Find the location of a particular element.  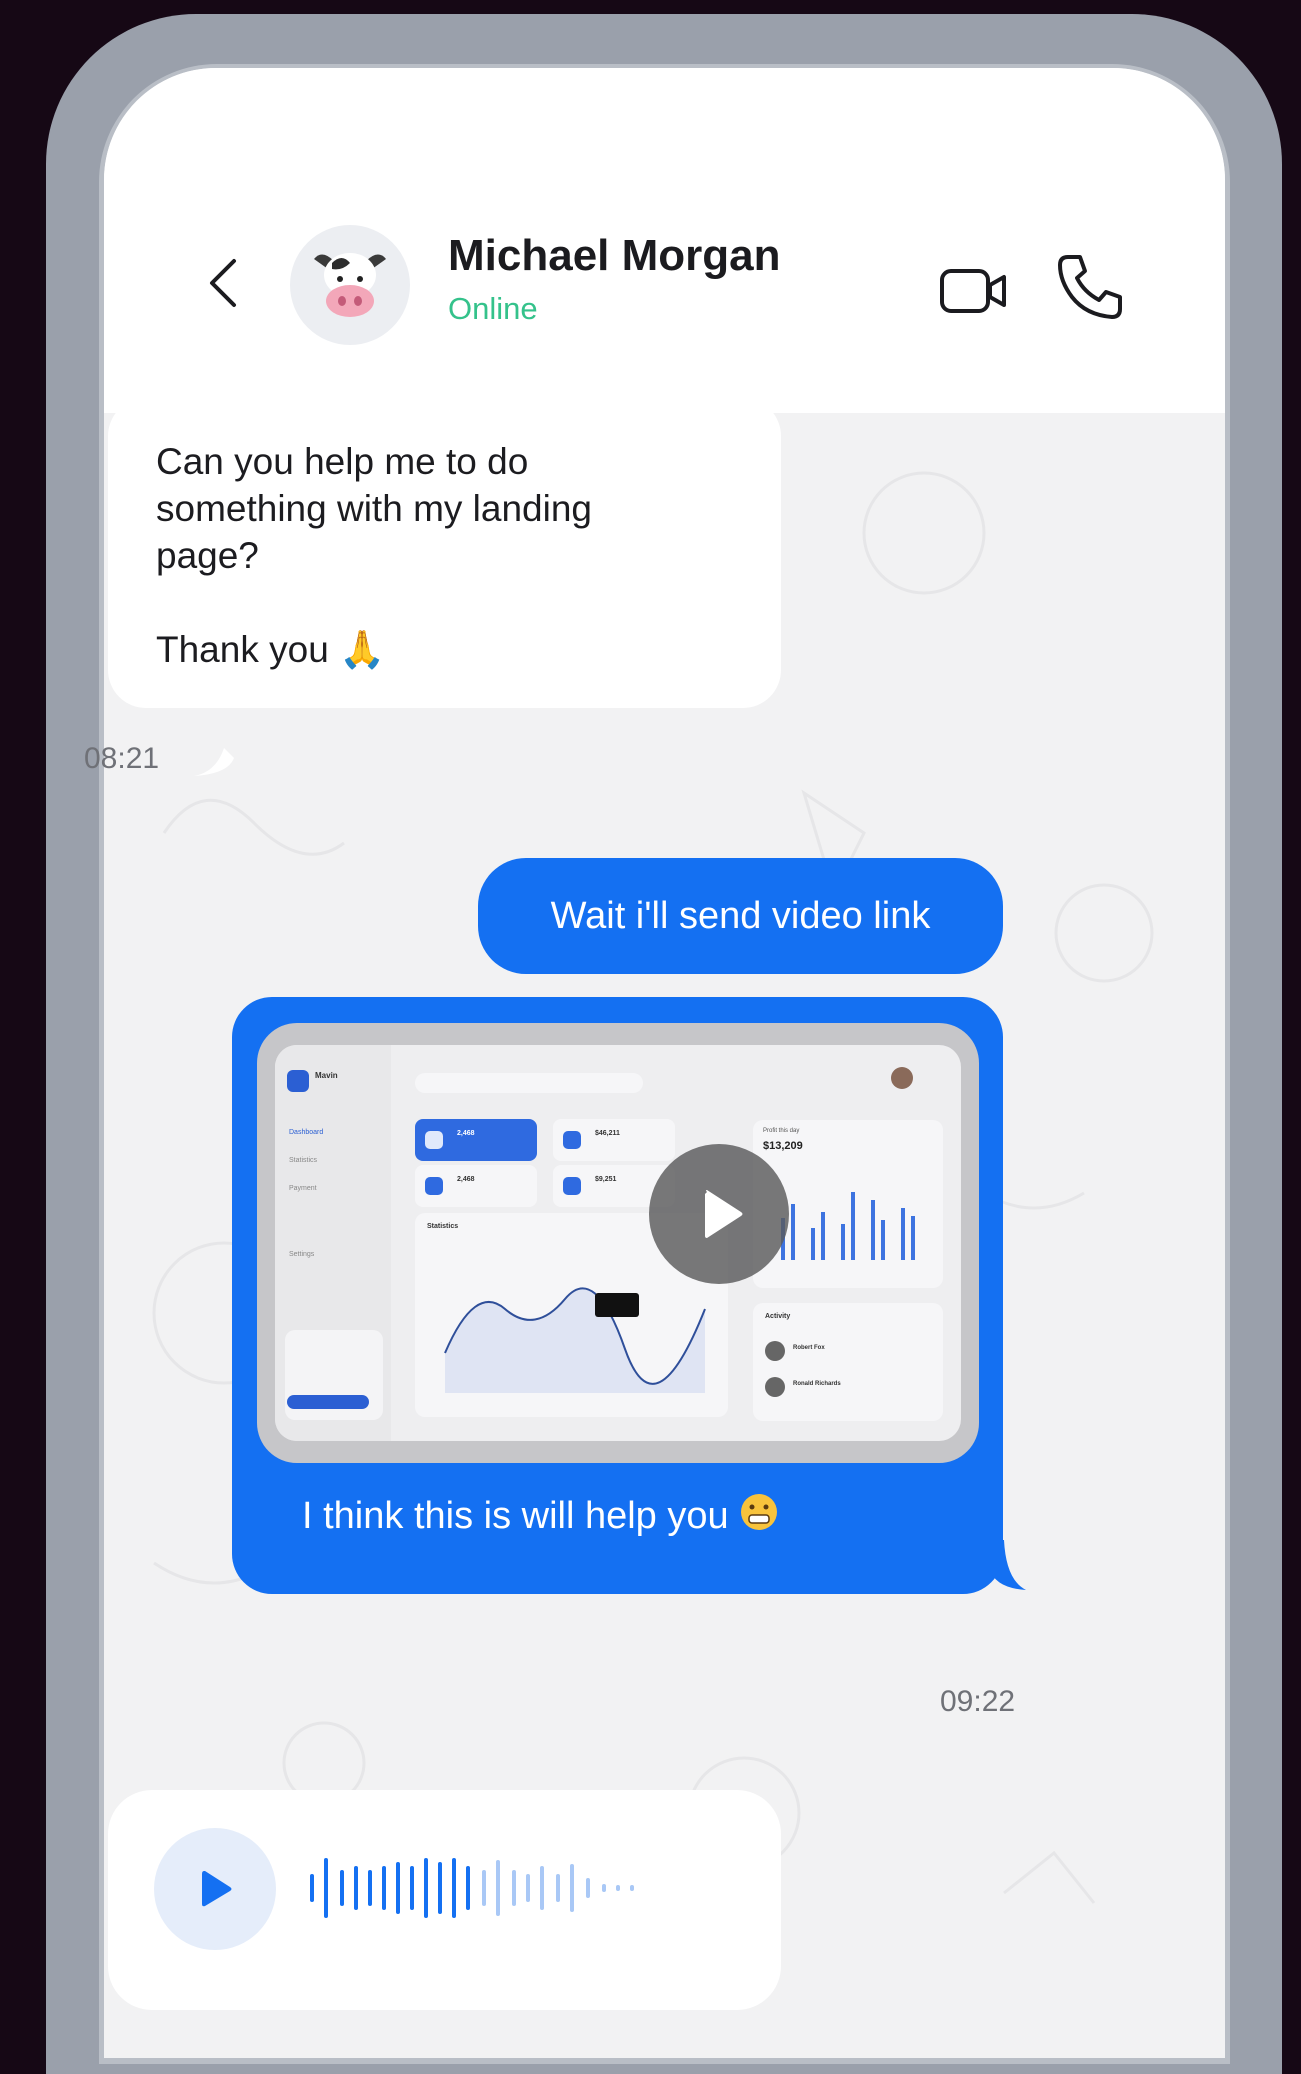

outgoing-message-bubble: Wait i'll send video link is located at coordinates (740, 916).